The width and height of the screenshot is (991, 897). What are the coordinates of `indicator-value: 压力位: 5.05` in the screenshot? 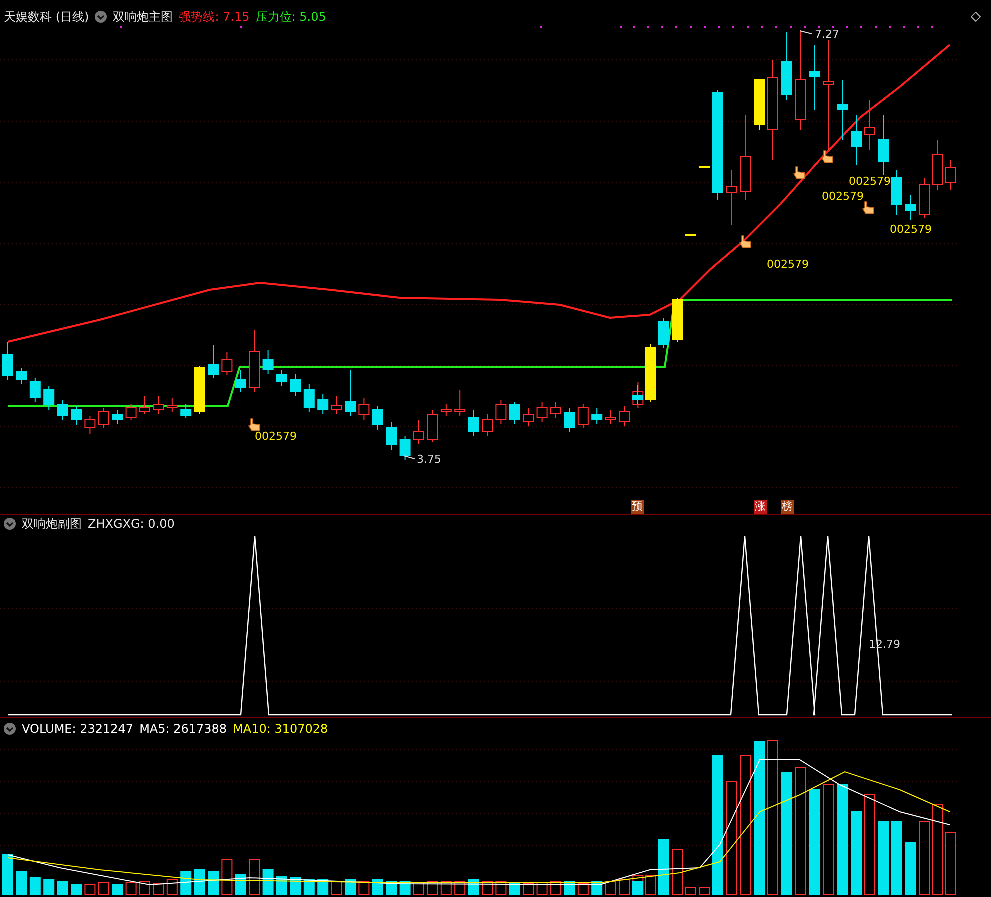 It's located at (291, 17).